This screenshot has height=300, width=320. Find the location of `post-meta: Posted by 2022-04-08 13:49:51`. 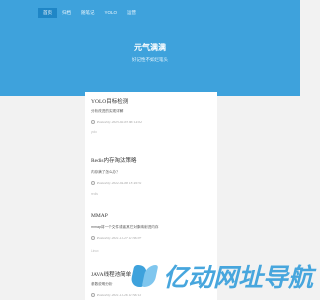

post-meta: Posted by 2022-04-08 13:49:51 is located at coordinates (116, 183).